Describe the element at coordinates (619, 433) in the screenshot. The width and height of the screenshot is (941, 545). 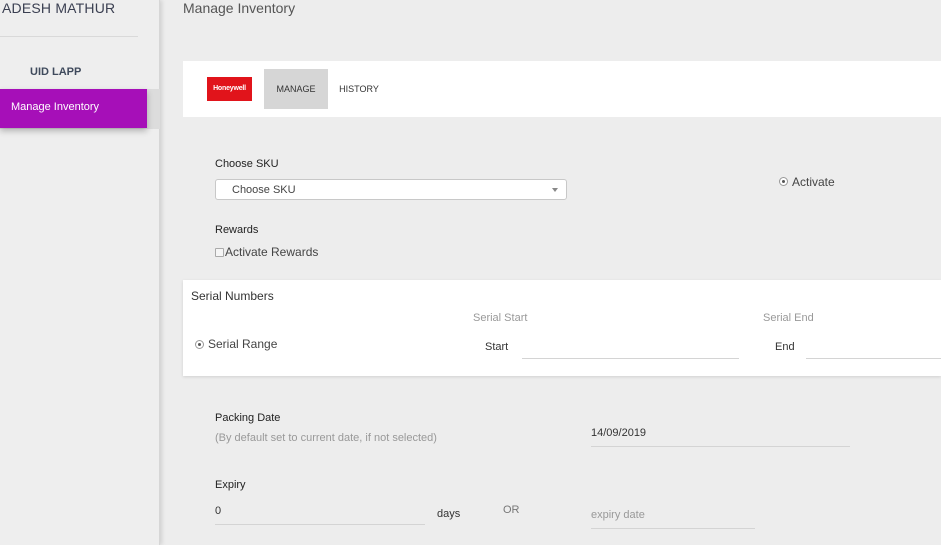
I see `packing-date-value: 14/09/2019` at that location.